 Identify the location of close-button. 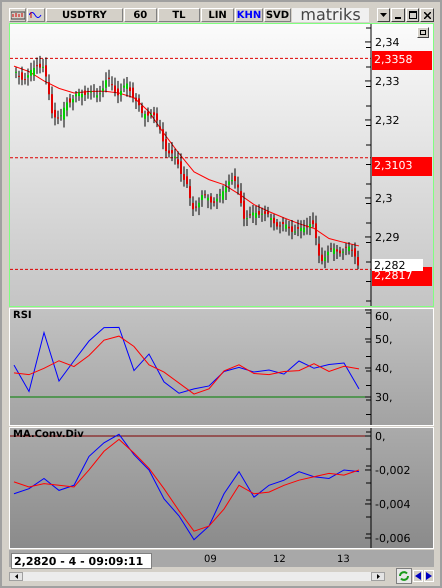
(427, 15).